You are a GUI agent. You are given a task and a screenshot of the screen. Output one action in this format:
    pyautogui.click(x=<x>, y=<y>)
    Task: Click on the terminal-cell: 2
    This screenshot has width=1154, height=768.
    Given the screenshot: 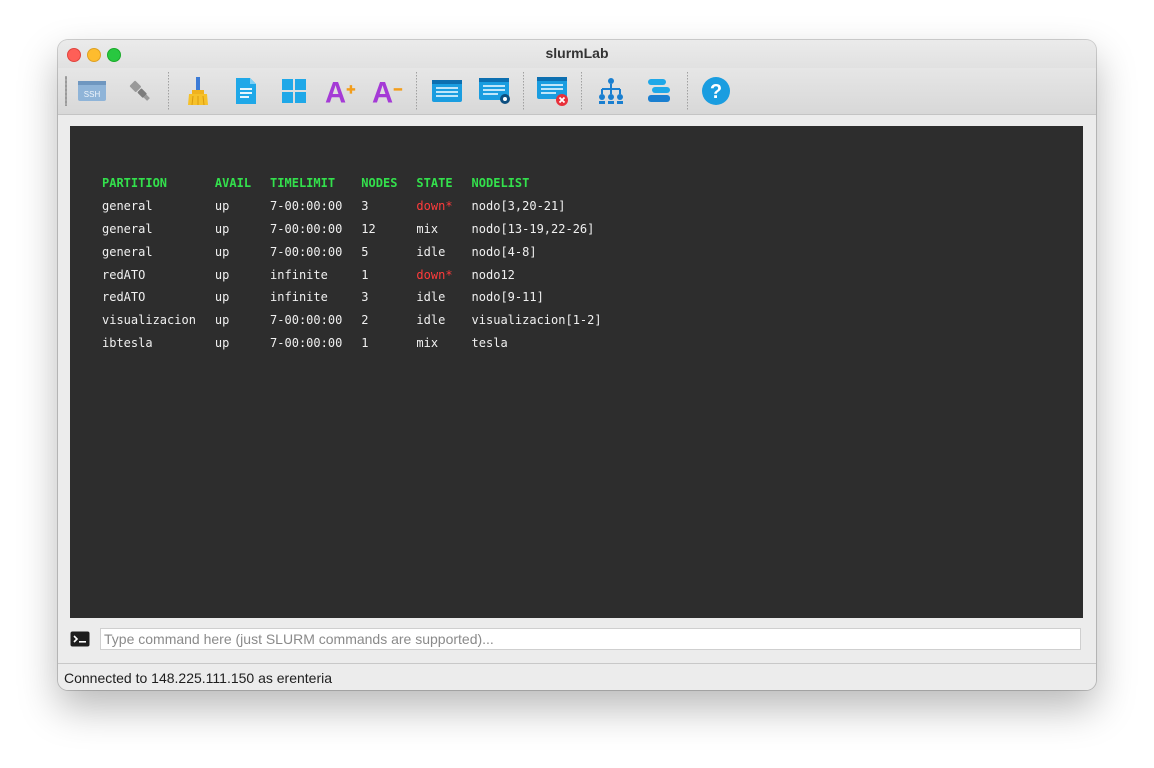 What is the action you would take?
    pyautogui.click(x=365, y=320)
    